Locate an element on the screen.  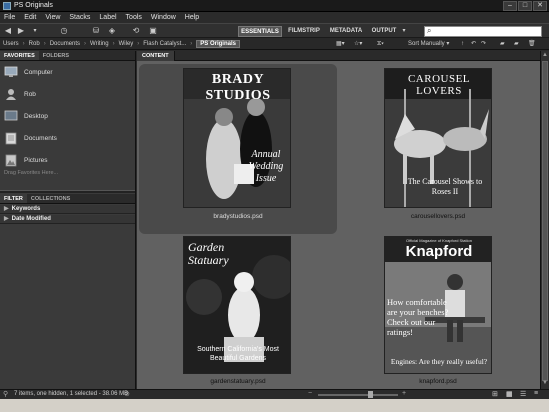
cover-text: The Carousel Shows to Roses II is located at coordinates (445, 186).